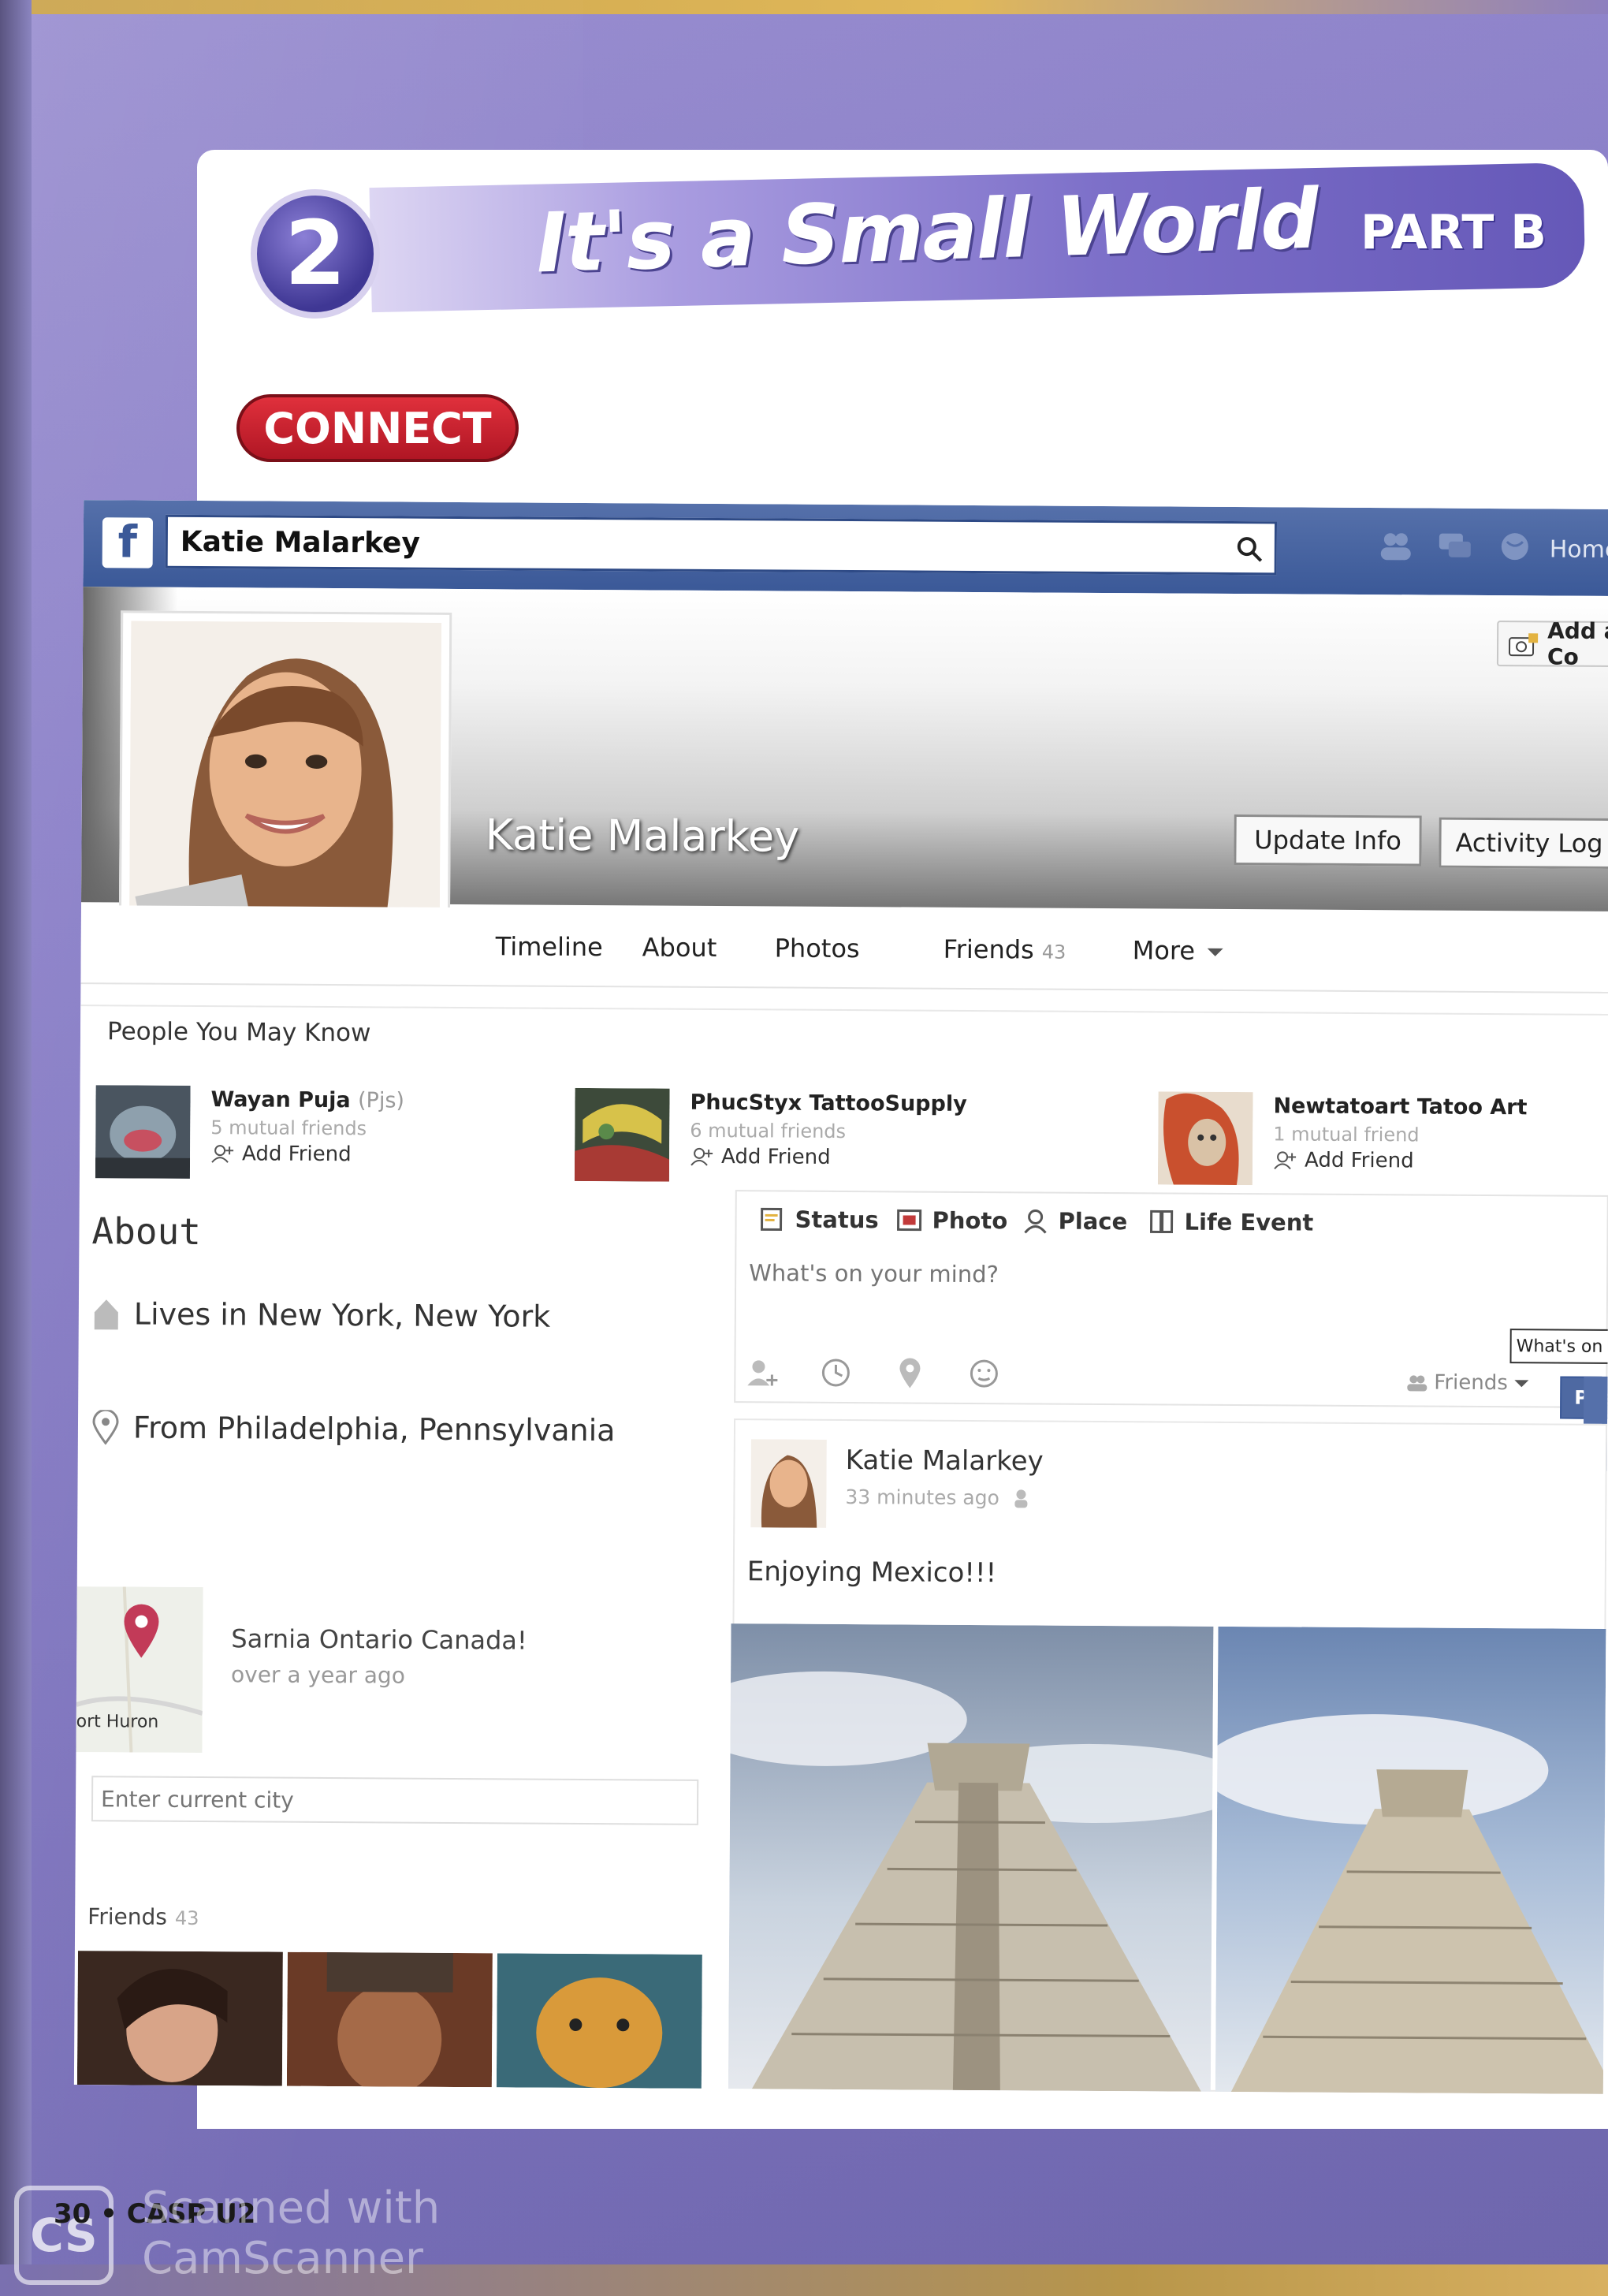 The height and width of the screenshot is (2296, 1608). I want to click on composer-tab-label: Life Event, so click(1249, 1222).